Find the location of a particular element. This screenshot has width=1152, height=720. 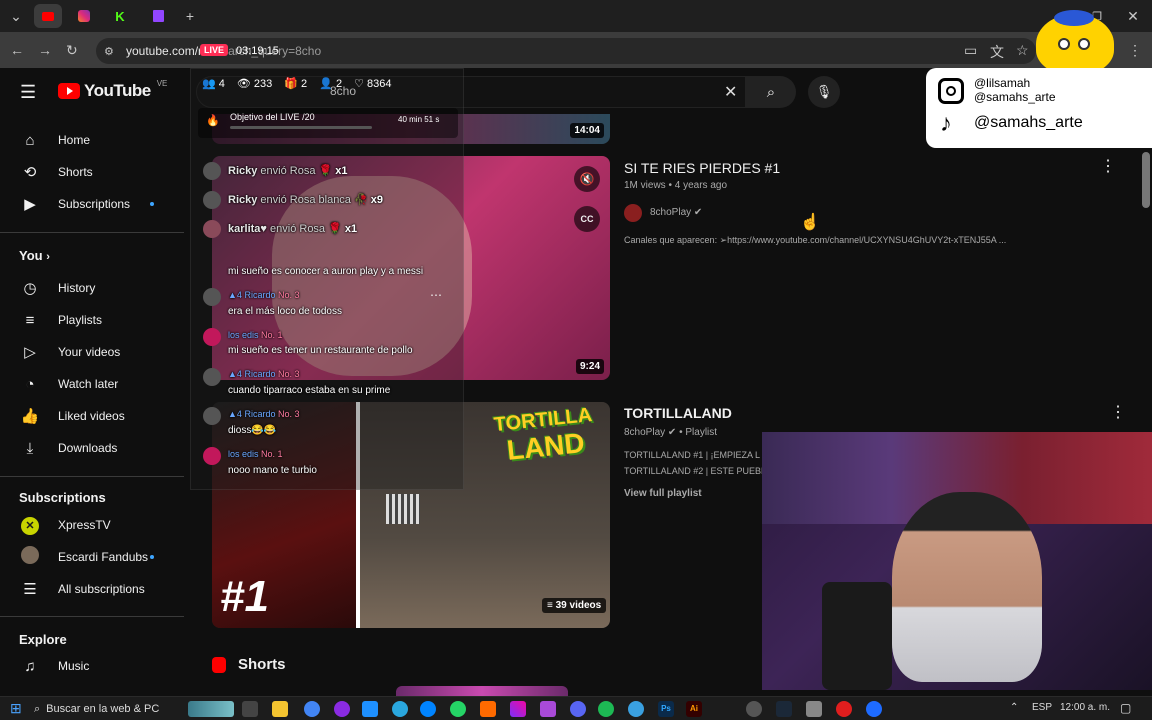

playlist-count-badge: ≡ 39 videos is located at coordinates (574, 605).